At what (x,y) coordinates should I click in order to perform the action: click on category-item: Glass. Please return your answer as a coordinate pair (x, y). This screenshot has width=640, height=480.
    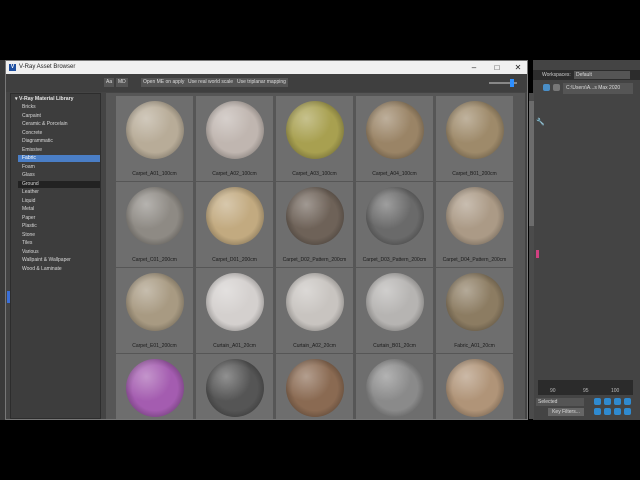
    Looking at the image, I should click on (59, 175).